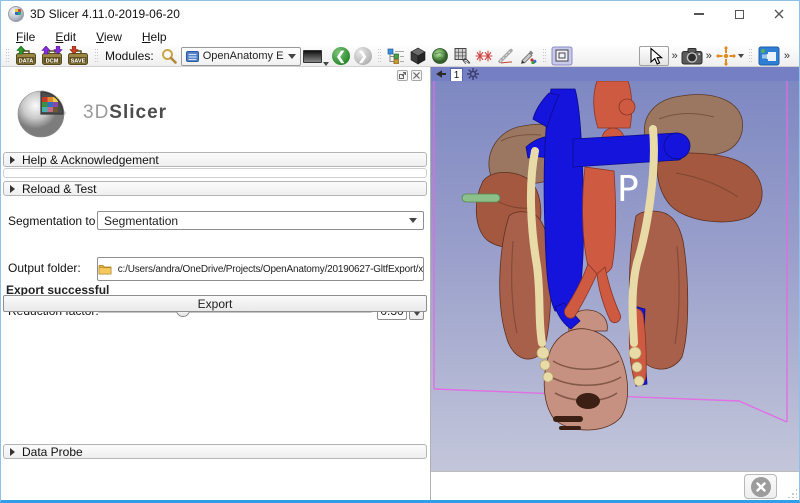  Describe the element at coordinates (52, 61) in the screenshot. I see `svg-text: DCM` at that location.